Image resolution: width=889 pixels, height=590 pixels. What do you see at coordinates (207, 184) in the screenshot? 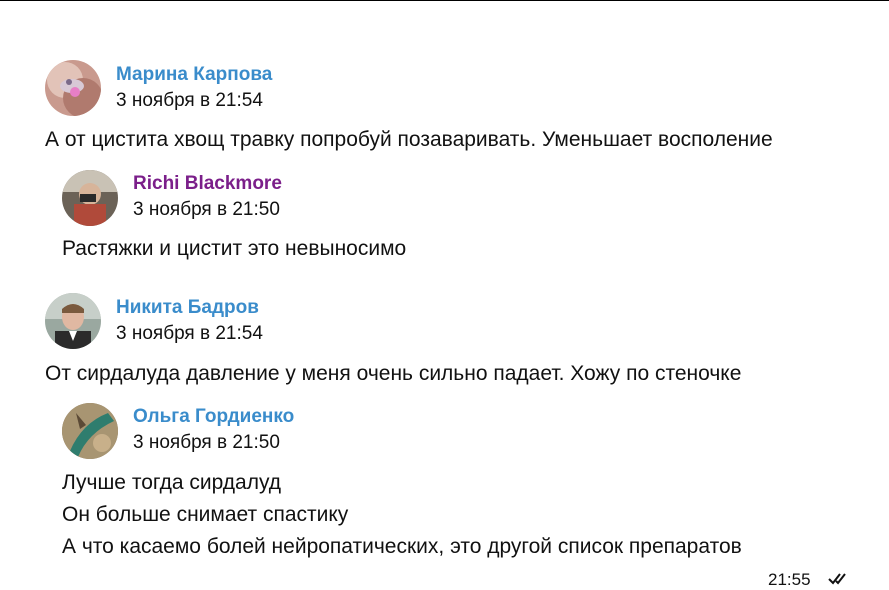
I see `author-name: Richi Blackmore` at bounding box center [207, 184].